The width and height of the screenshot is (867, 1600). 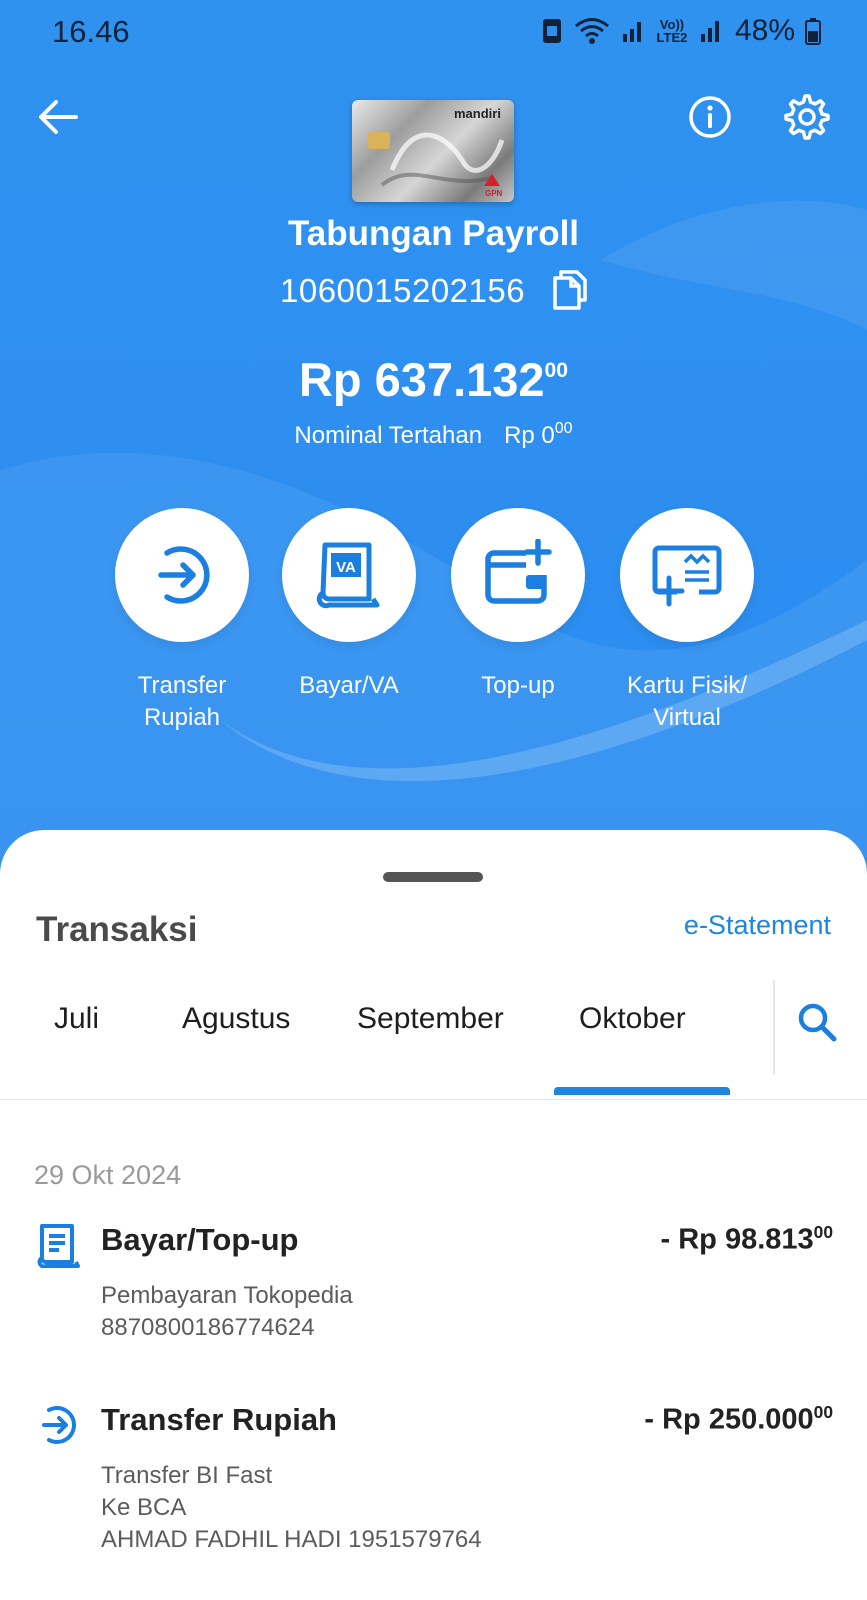 What do you see at coordinates (433, 1040) in the screenshot?
I see `month-tabs: Juli Agustus September Oktober` at bounding box center [433, 1040].